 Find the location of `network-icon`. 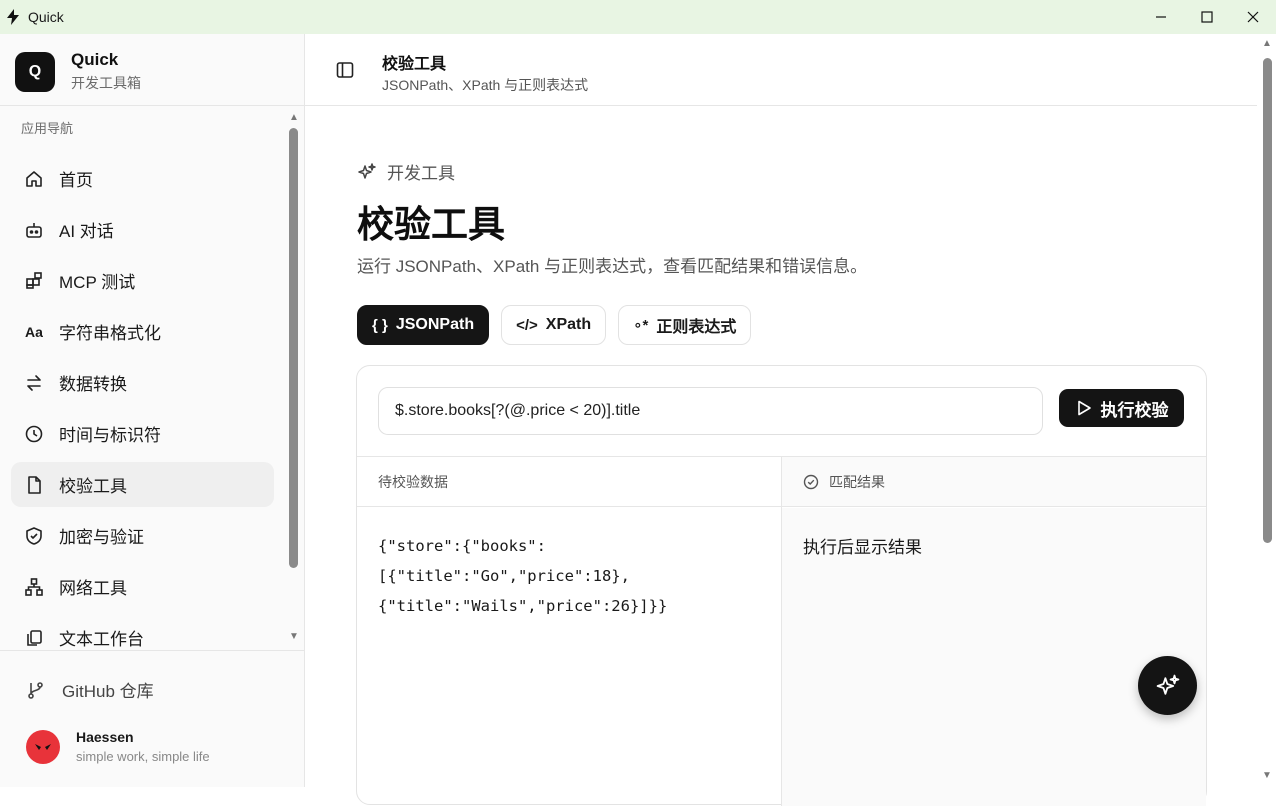

network-icon is located at coordinates (34, 587).